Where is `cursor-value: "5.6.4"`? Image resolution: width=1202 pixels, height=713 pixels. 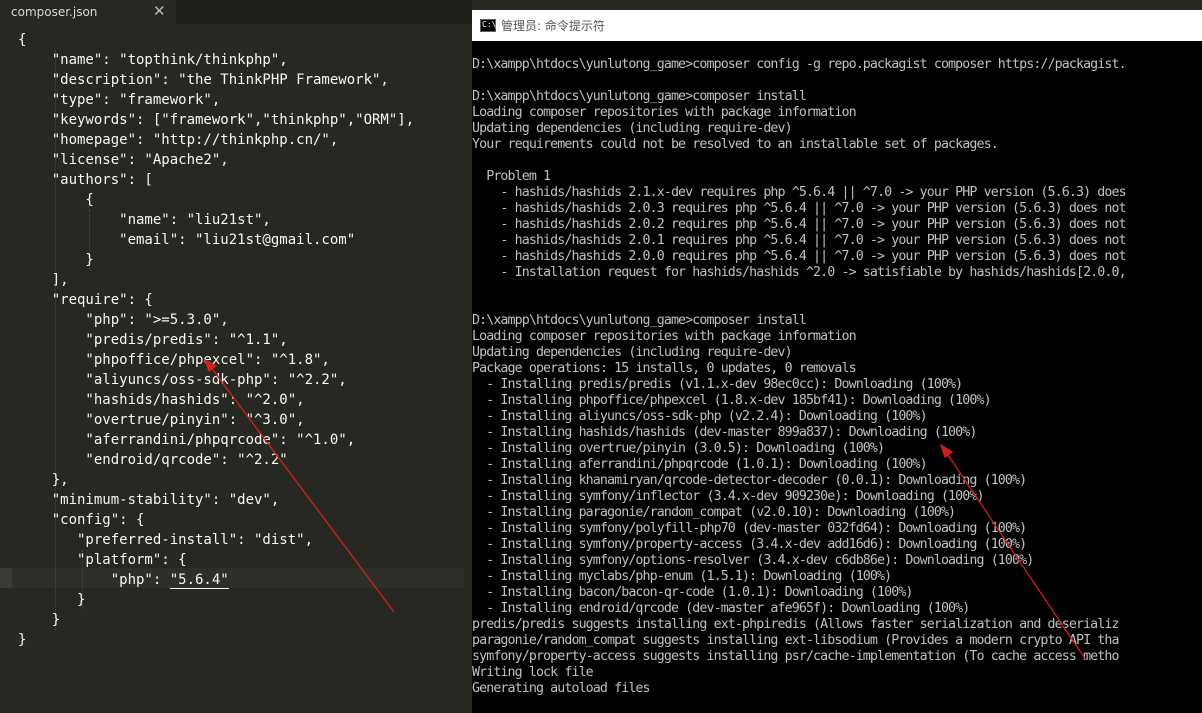 cursor-value: "5.6.4" is located at coordinates (199, 580).